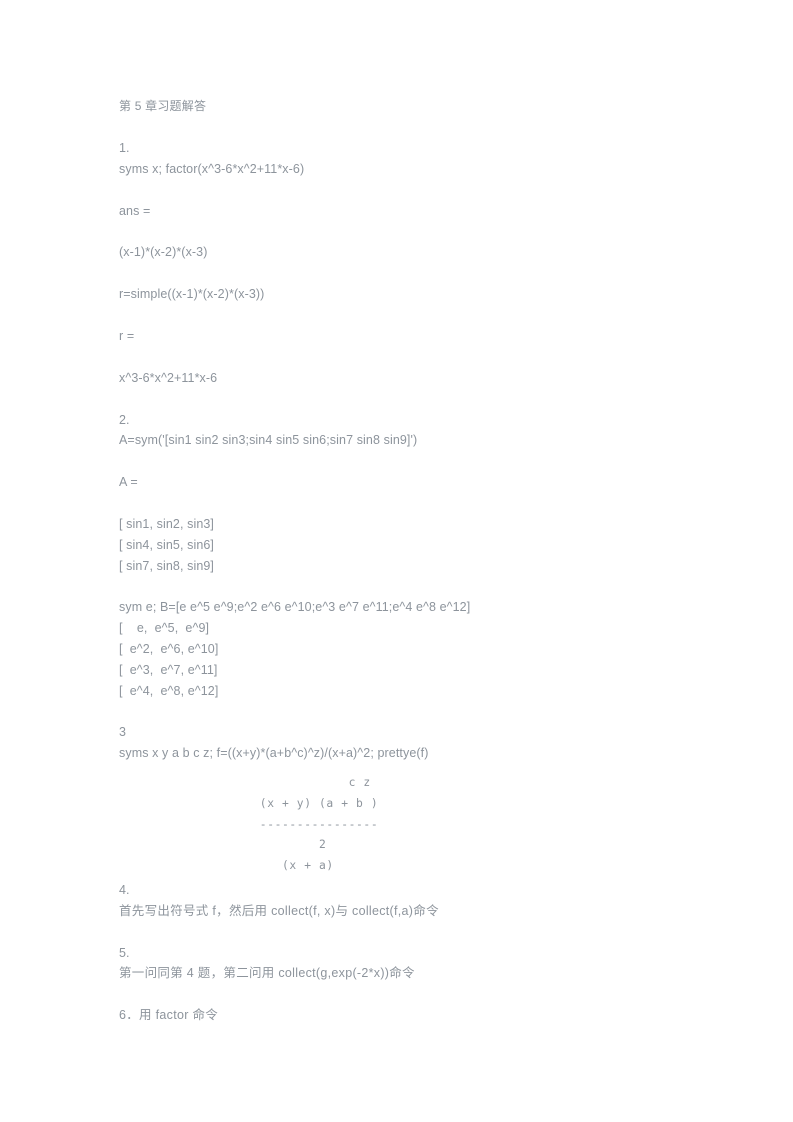 The height and width of the screenshot is (1122, 793). What do you see at coordinates (168, 377) in the screenshot?
I see `section-1-line-6: x^3-6*x^2+11*x-6` at bounding box center [168, 377].